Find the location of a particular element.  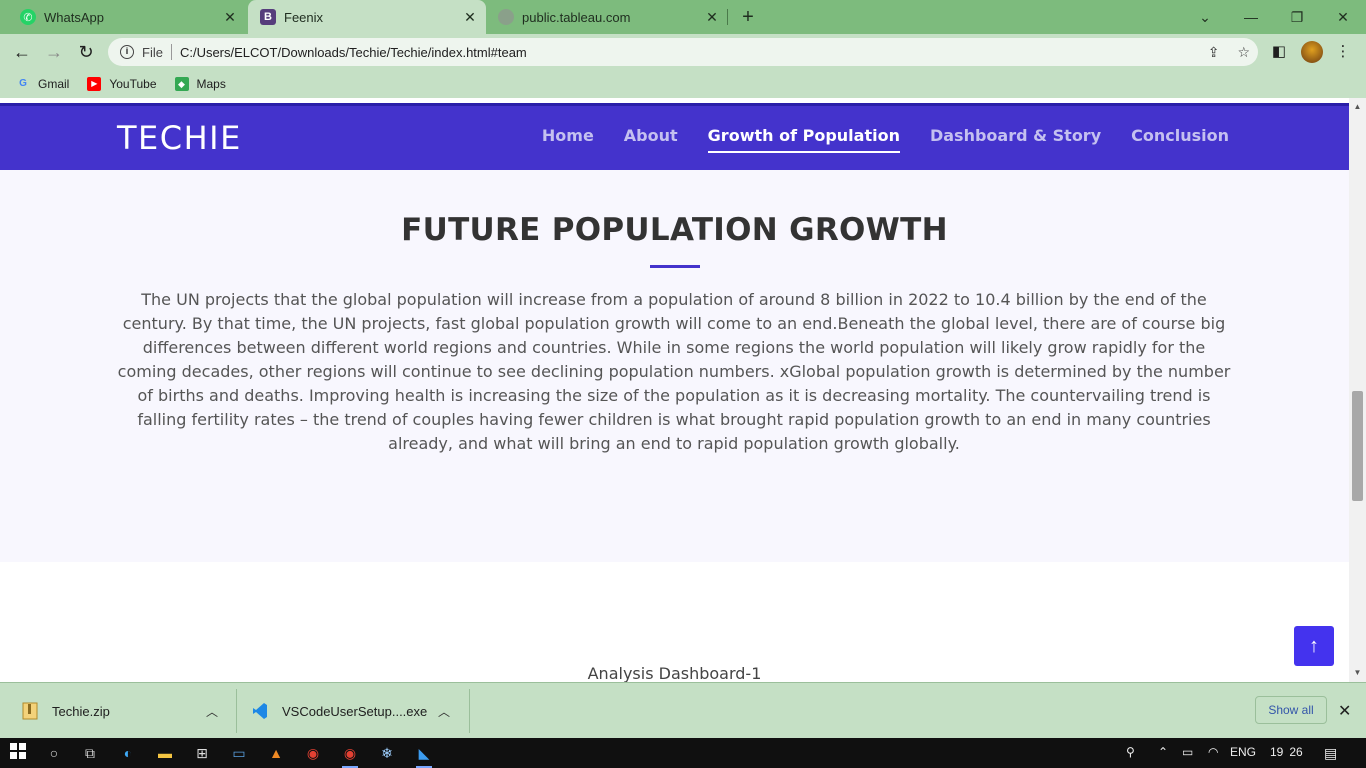

restore-button: ❐ is located at coordinates (1297, 17).